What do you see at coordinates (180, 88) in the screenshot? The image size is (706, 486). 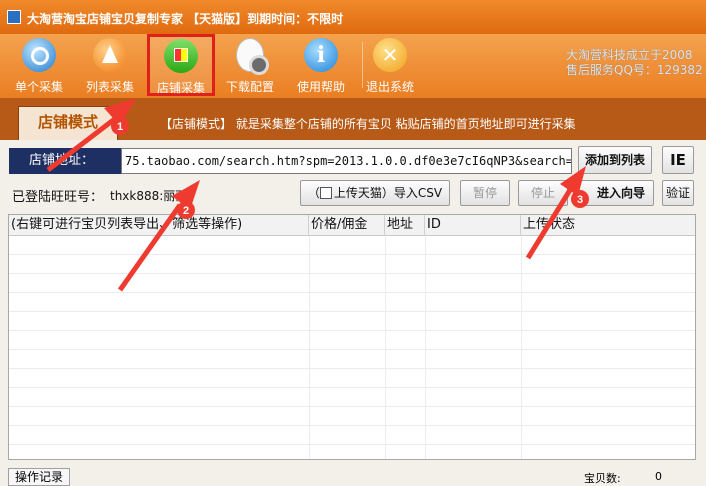 I see `shop-collect-label: 店铺采集` at bounding box center [180, 88].